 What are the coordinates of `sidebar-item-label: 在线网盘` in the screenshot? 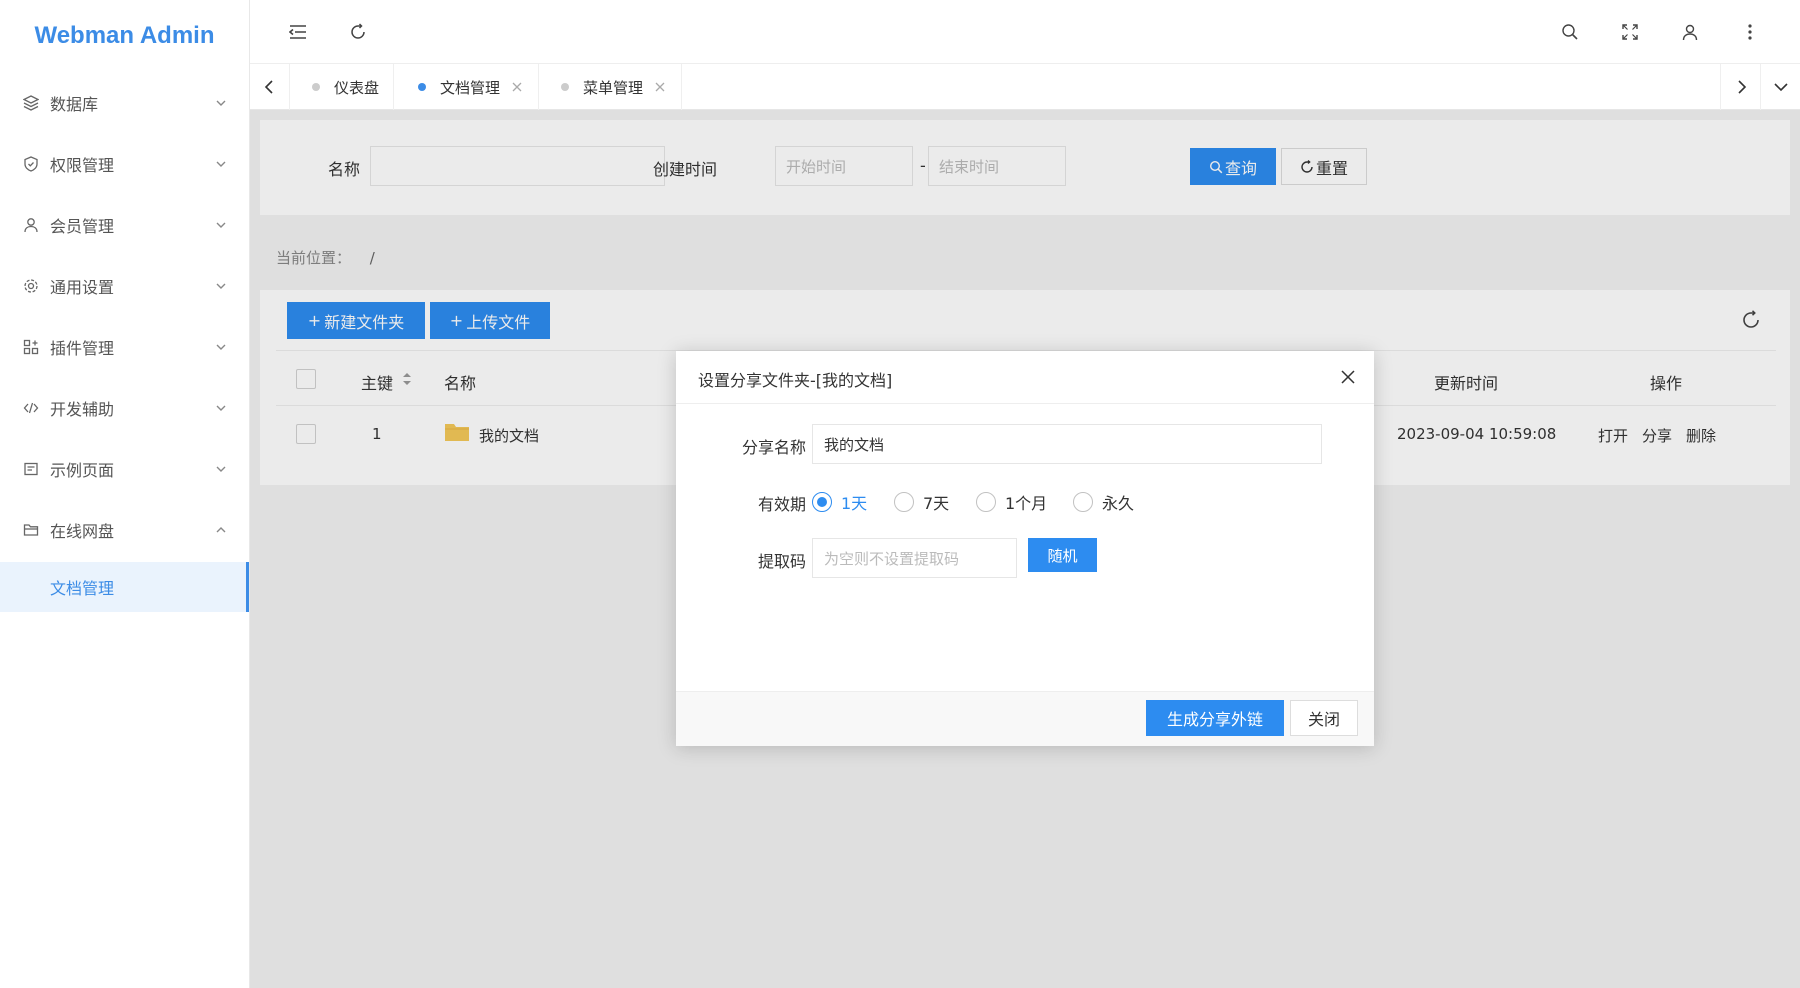 It's located at (82, 531).